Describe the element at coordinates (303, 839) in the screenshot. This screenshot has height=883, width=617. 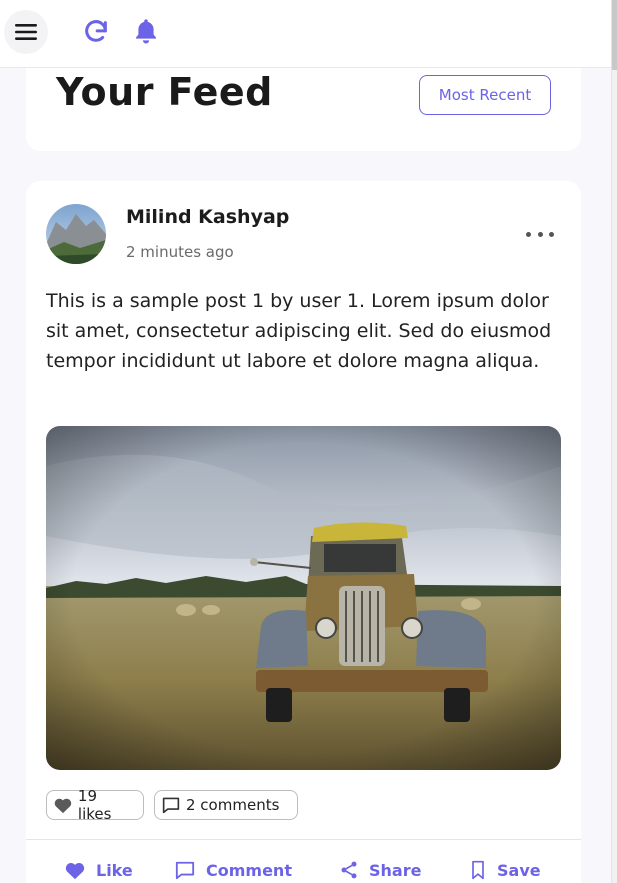
I see `divider` at that location.